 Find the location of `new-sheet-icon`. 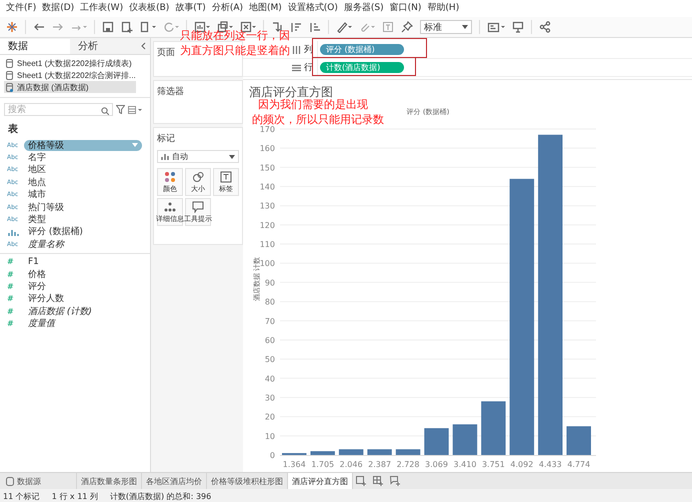

new-sheet-icon is located at coordinates (127, 27).